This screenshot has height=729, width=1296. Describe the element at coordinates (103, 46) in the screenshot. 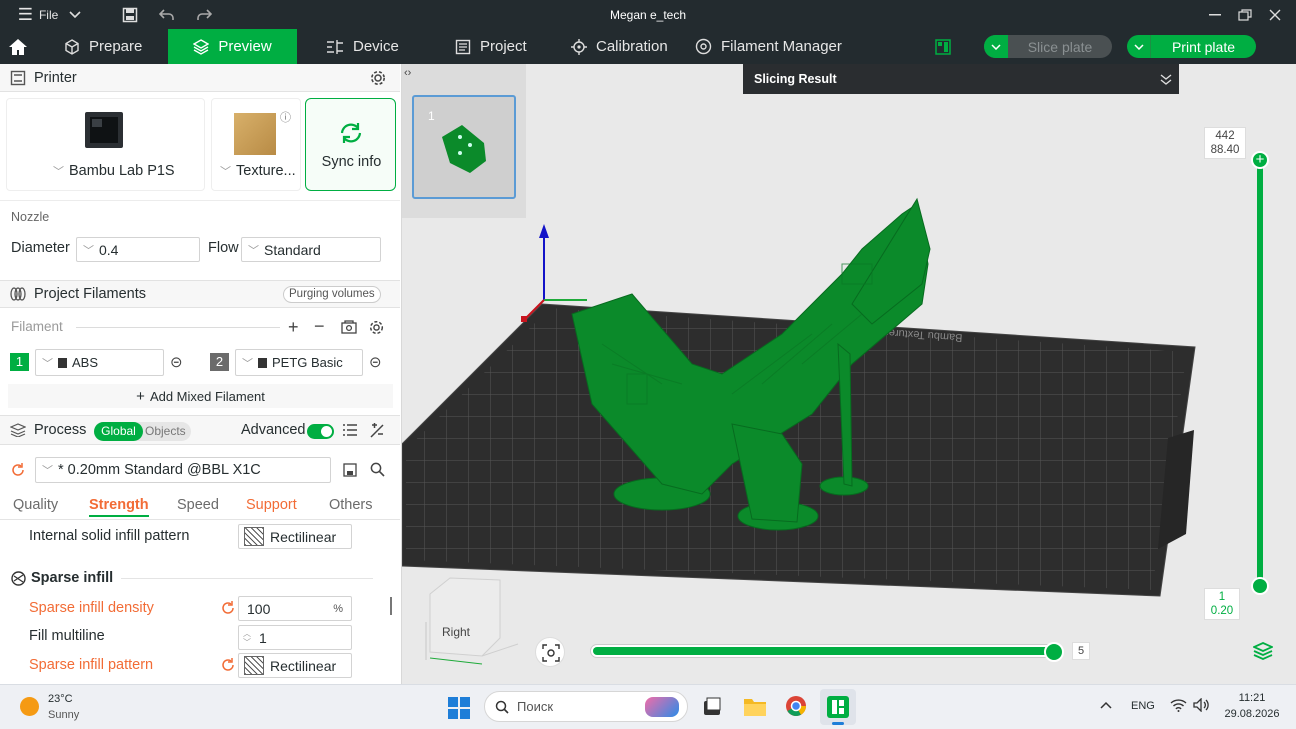

I see `tab-prepare: Prepare` at that location.